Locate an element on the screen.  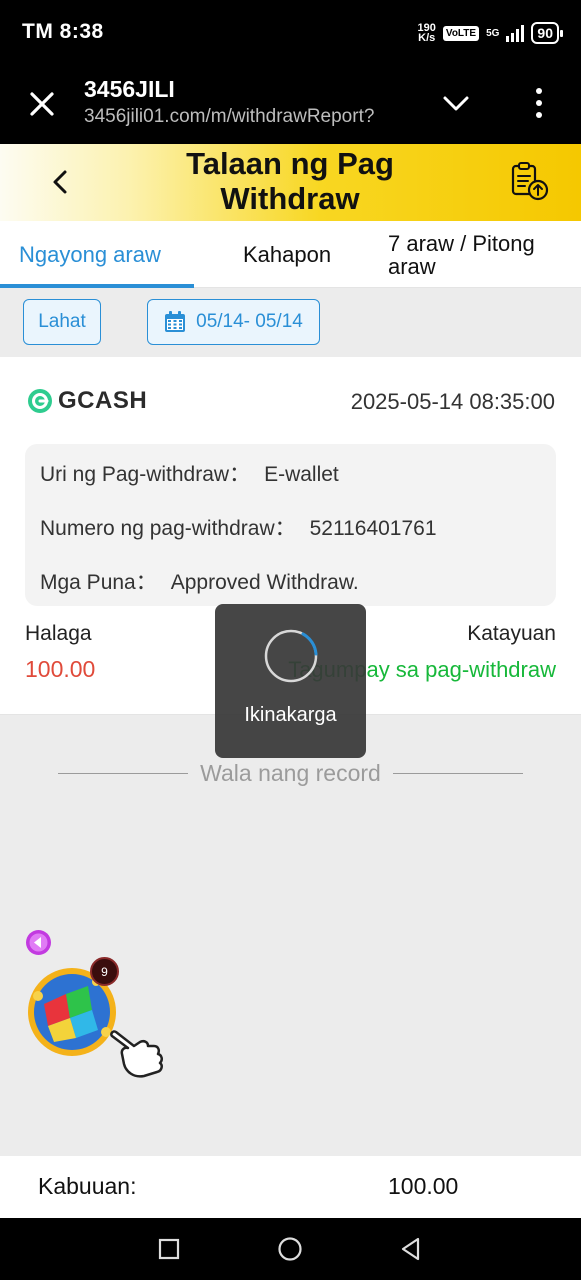
filter-all-label: Lahat is located at coordinates (62, 321).